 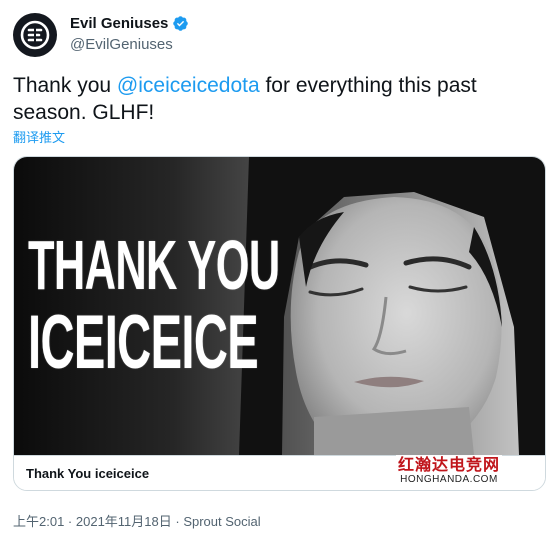 What do you see at coordinates (88, 473) in the screenshot?
I see `card-title: Thank You iceiceice` at bounding box center [88, 473].